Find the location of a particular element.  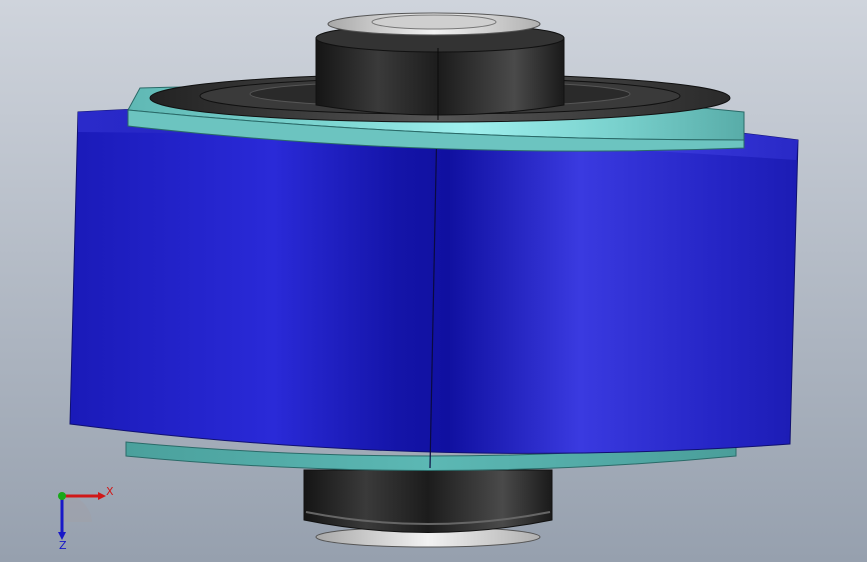

bottom-bushing is located at coordinates (428, 508).